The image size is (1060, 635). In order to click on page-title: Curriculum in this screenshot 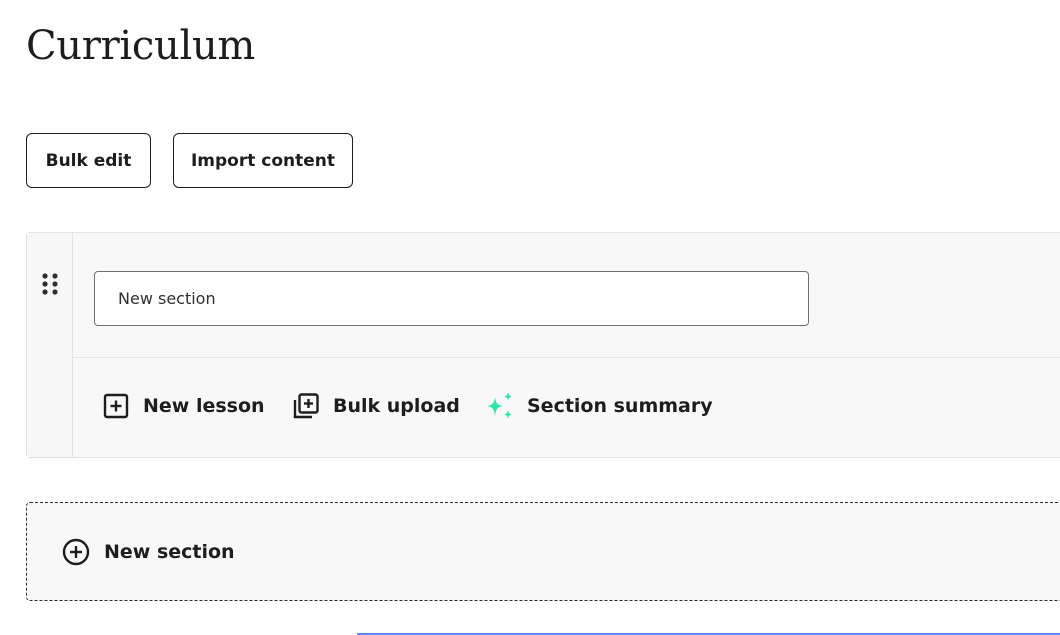, I will do `click(141, 46)`.